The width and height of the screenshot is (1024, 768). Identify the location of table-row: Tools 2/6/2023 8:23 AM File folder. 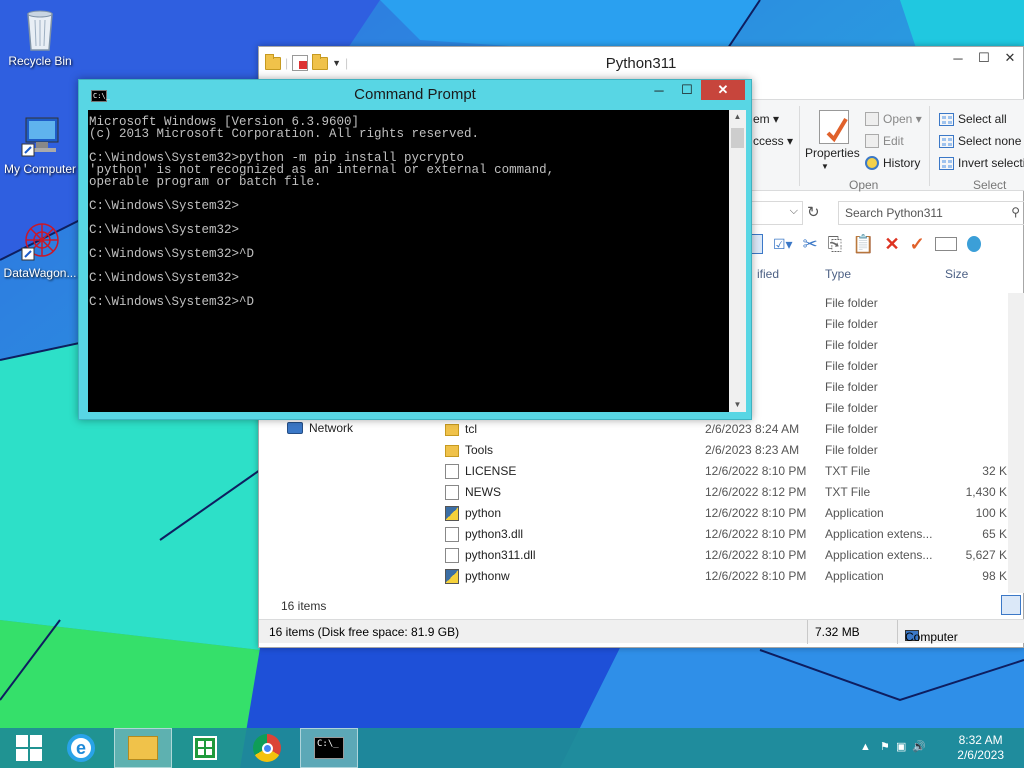
(637, 450).